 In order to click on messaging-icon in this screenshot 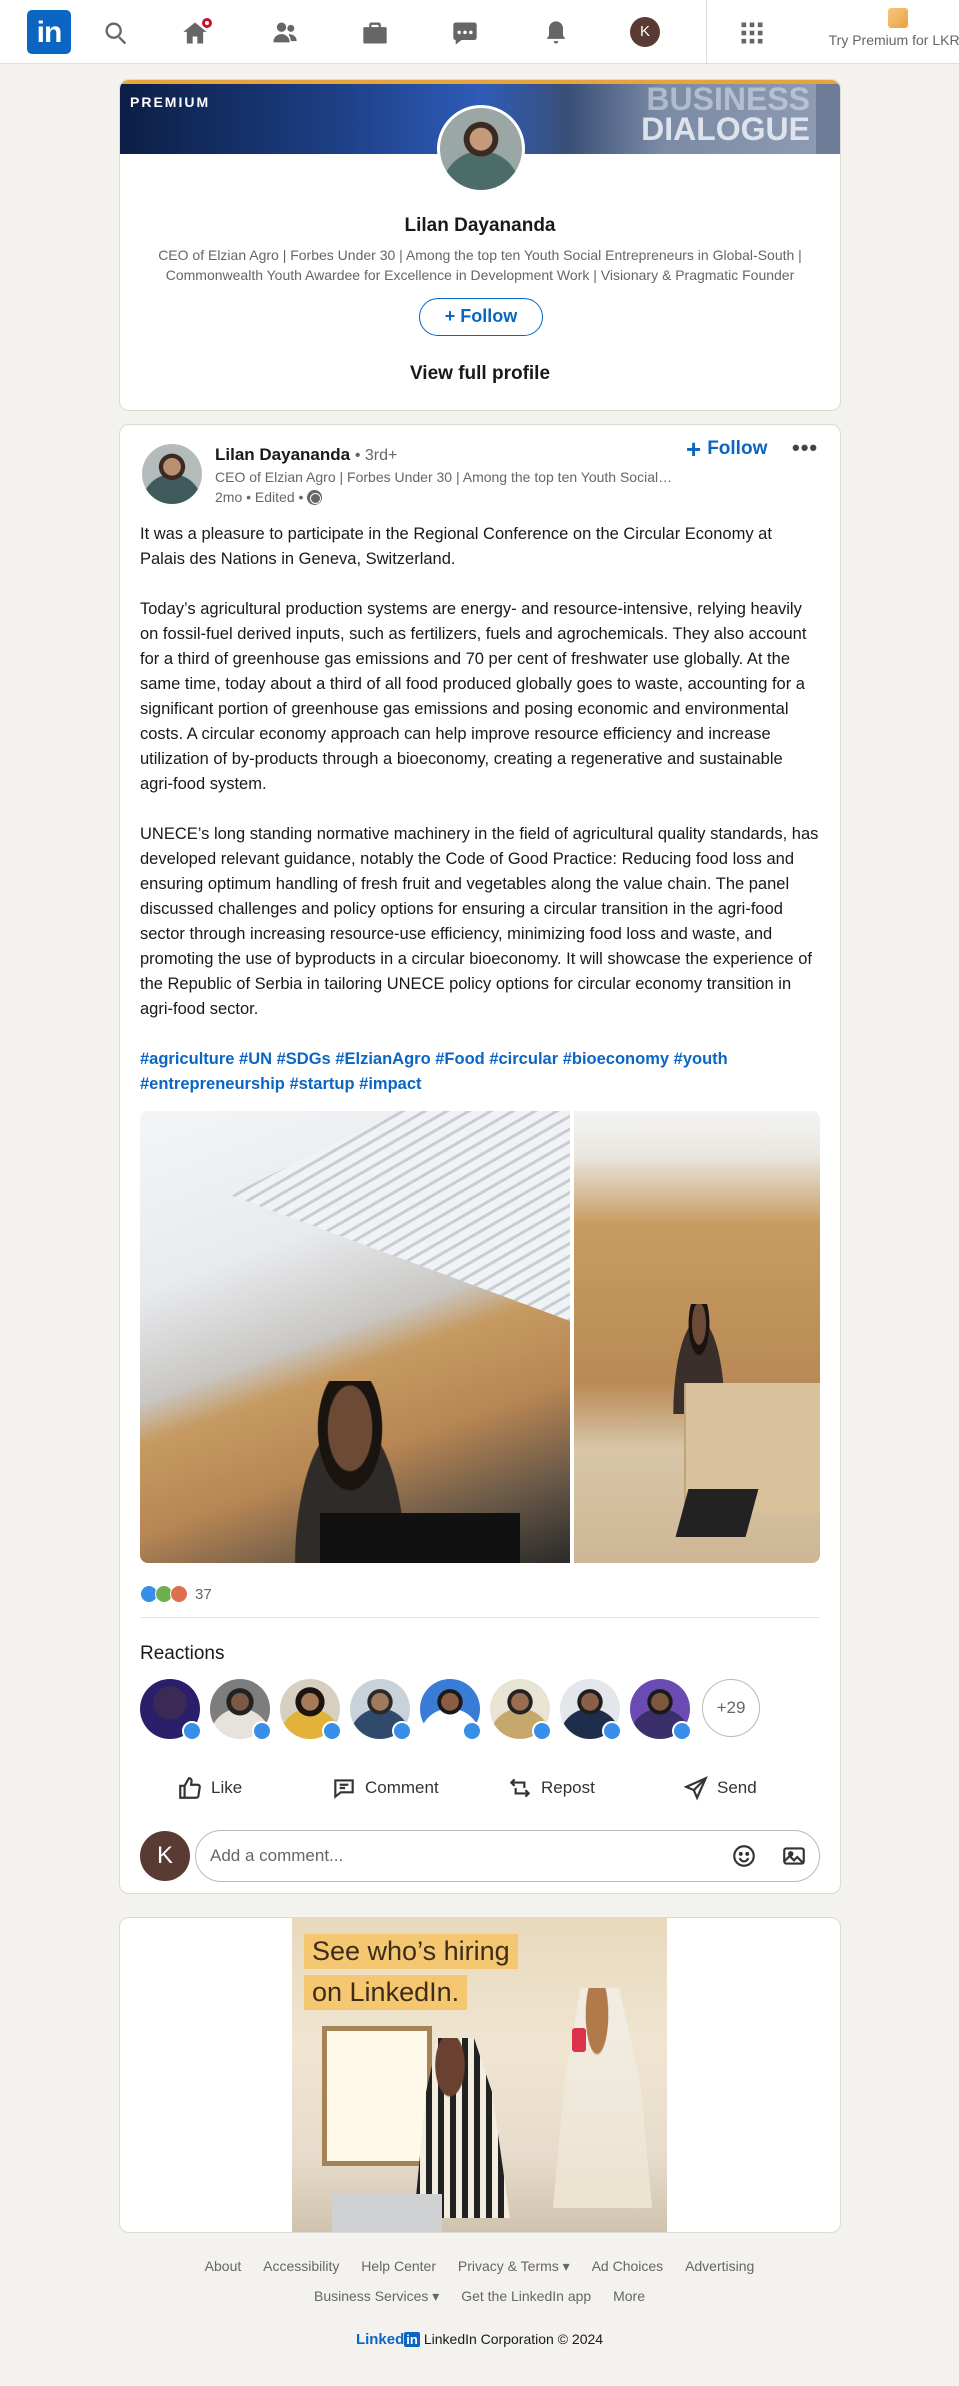, I will do `click(465, 33)`.